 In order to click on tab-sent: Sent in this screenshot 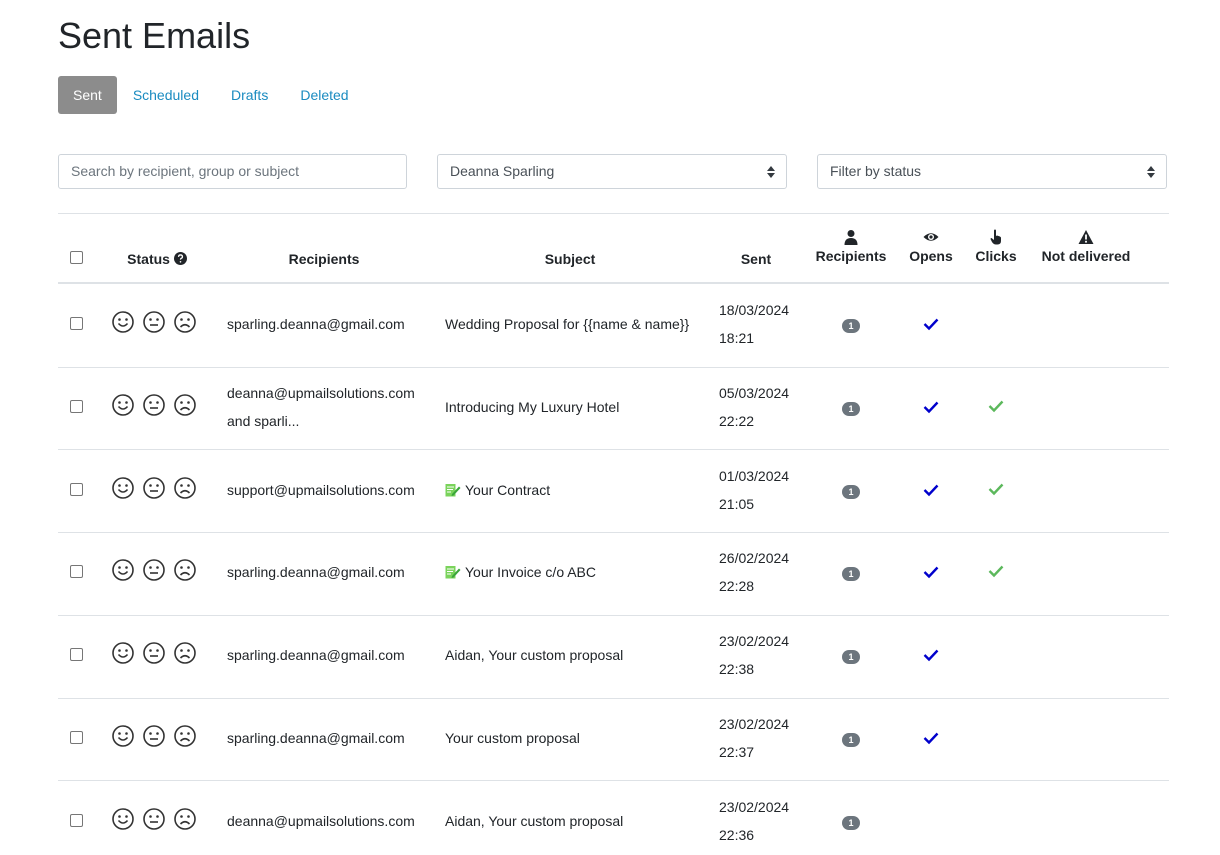, I will do `click(87, 95)`.